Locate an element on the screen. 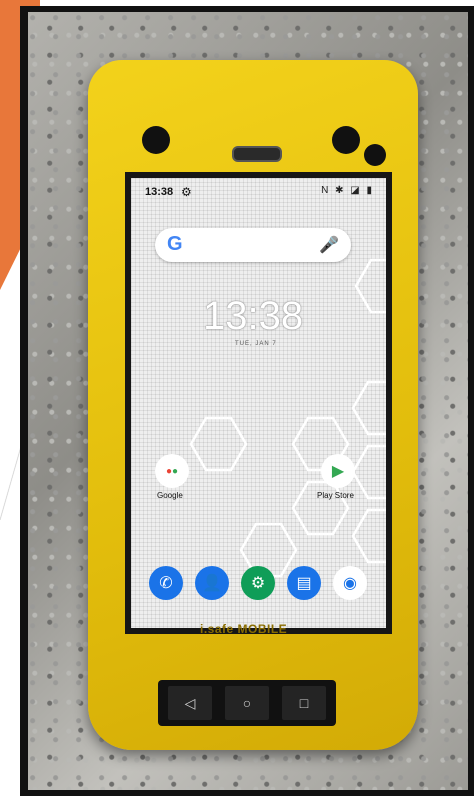 Image resolution: width=474 pixels, height=796 pixels. app-label-play-store: Play Store is located at coordinates (335, 495).